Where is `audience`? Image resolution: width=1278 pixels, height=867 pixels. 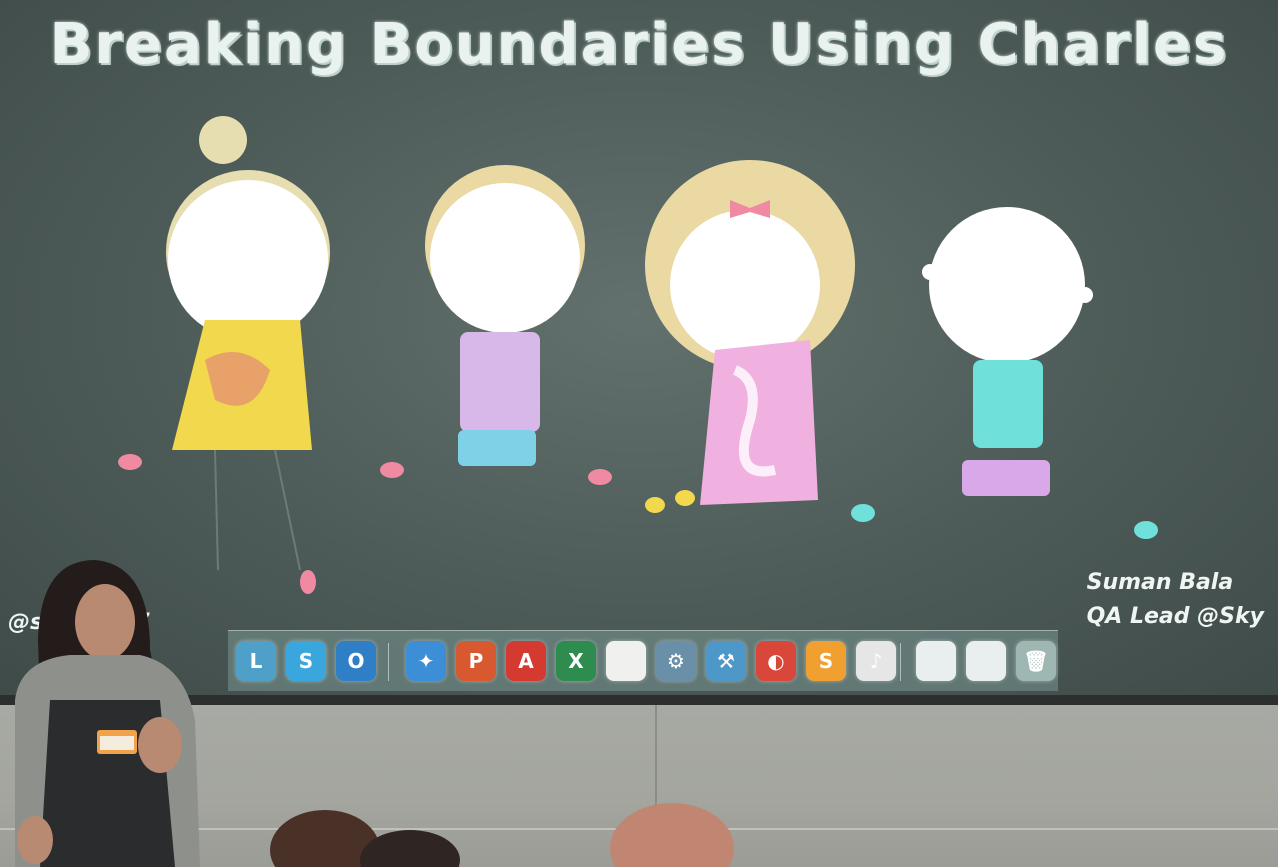
audience is located at coordinates (502, 835).